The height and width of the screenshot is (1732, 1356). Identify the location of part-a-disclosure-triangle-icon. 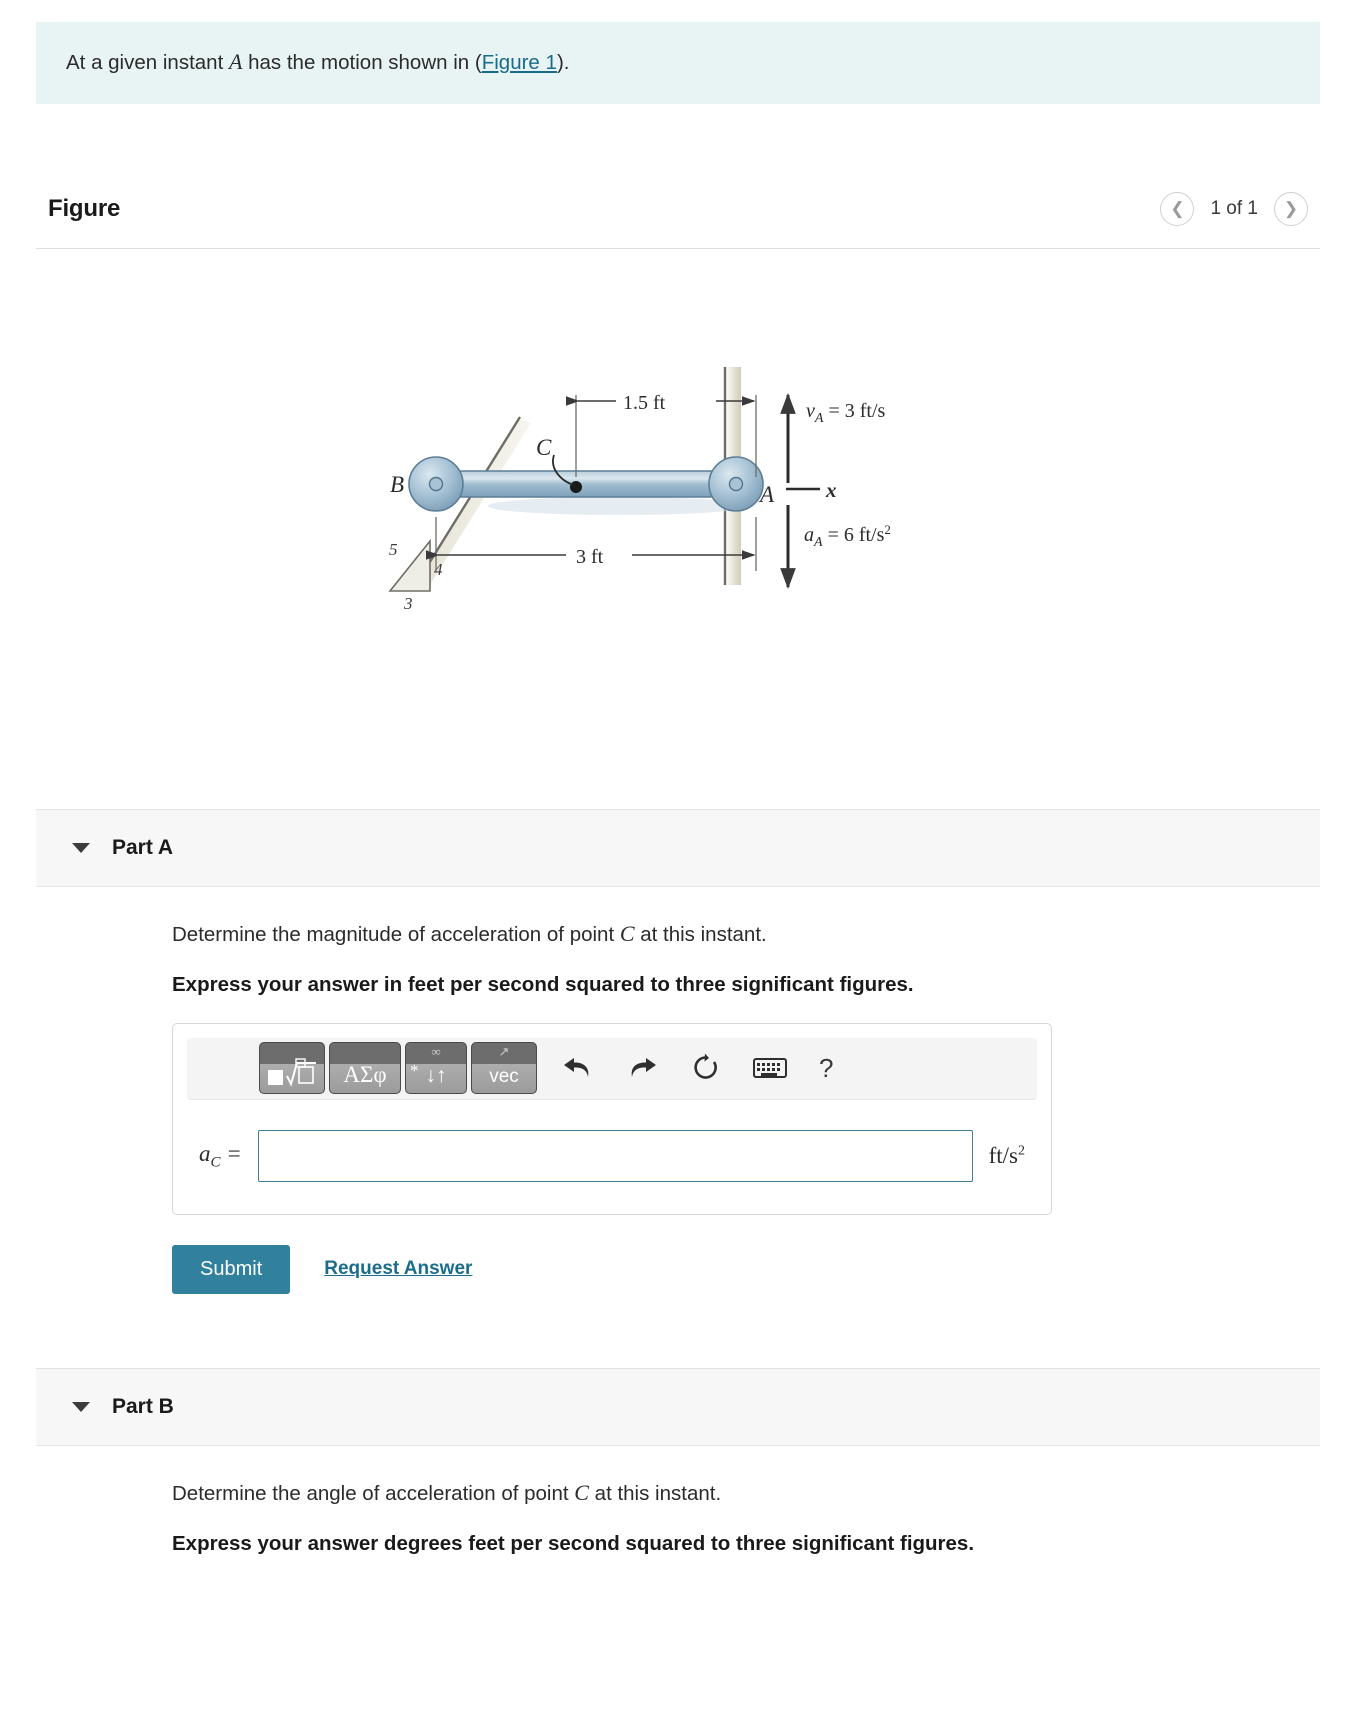
(81, 847).